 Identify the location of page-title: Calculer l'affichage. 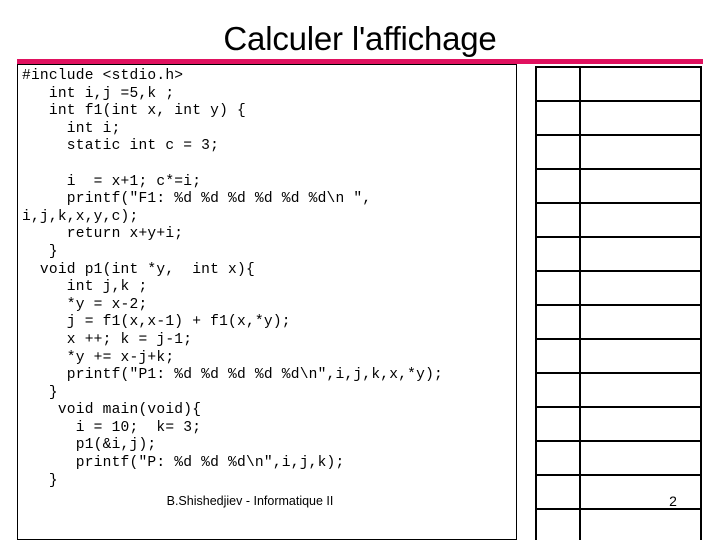
(360, 38).